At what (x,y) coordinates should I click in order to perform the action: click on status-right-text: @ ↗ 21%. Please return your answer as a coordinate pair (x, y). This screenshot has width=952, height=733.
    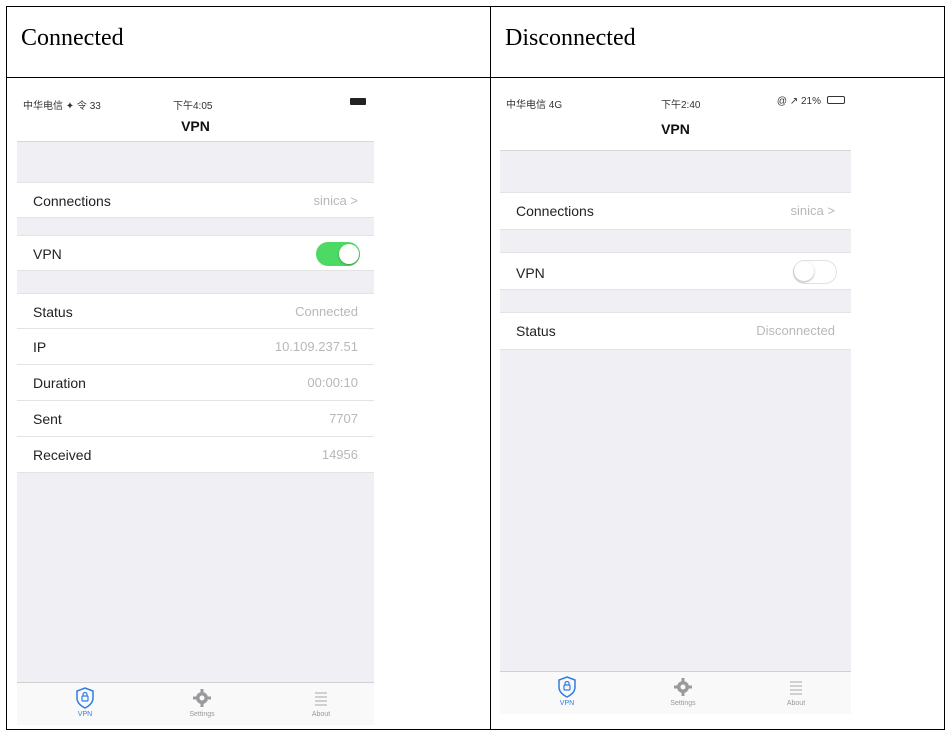
    Looking at the image, I should click on (798, 101).